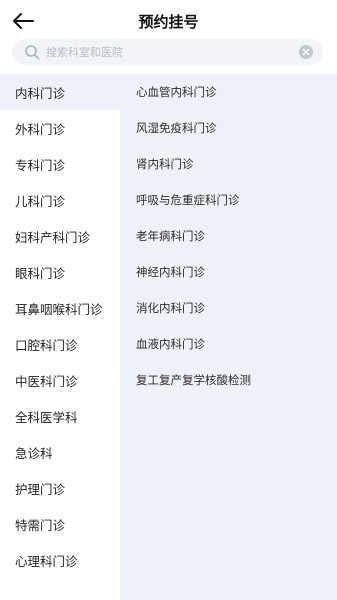 The width and height of the screenshot is (337, 600). Describe the element at coordinates (60, 416) in the screenshot. I see `category-item: 全科医学科` at that location.